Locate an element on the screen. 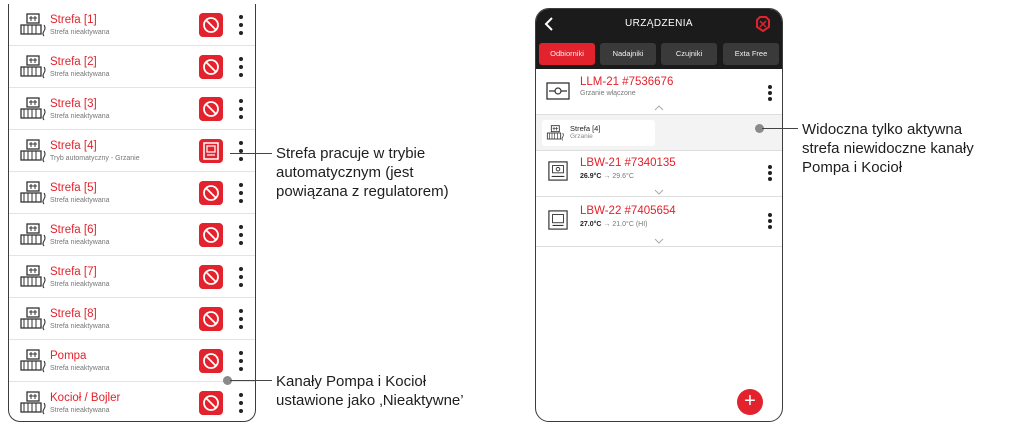 This screenshot has height=425, width=1021. device-channels: Strefa [4] Grzanie is located at coordinates (659, 133).